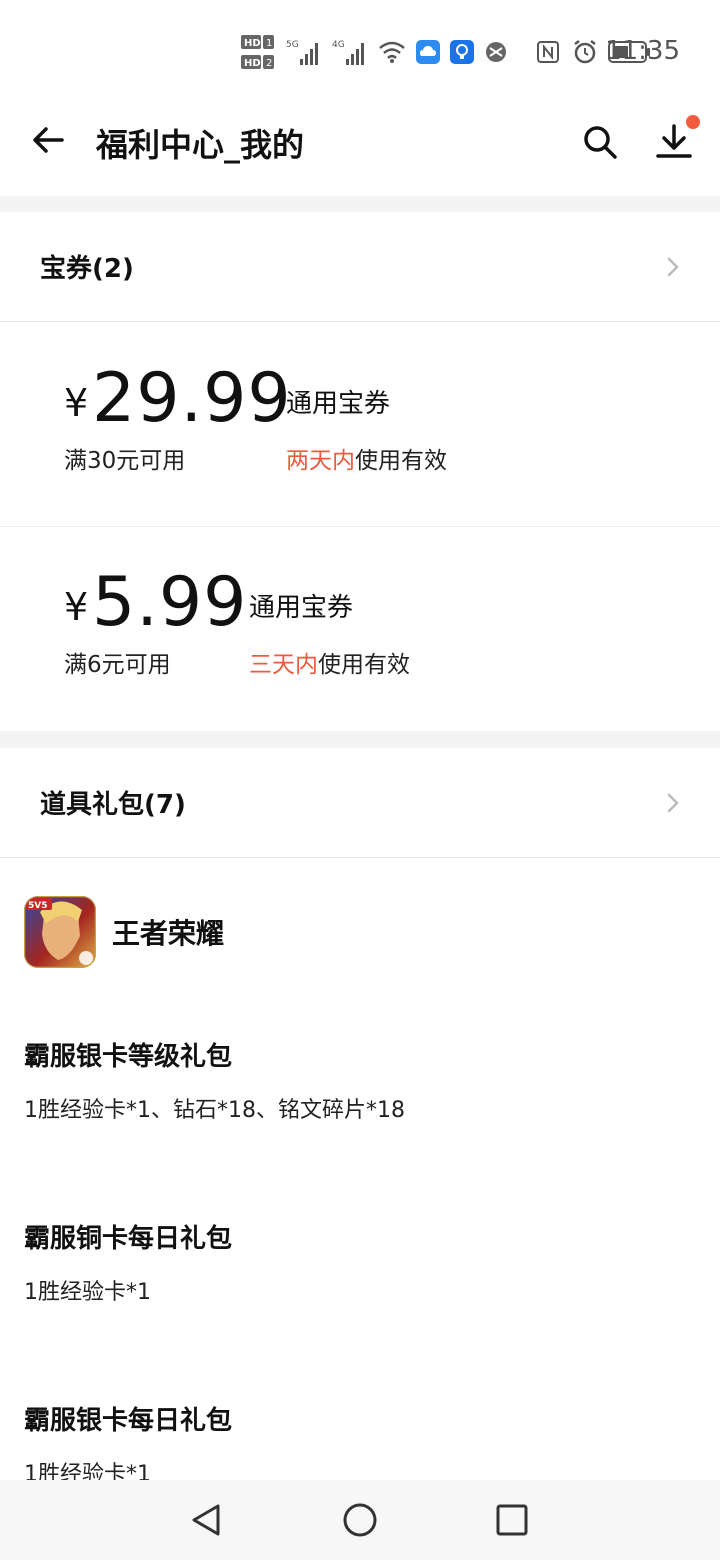 This screenshot has width=720, height=1560. Describe the element at coordinates (214, 1110) in the screenshot. I see `gift-desc: 1胜经验卡*1、钻石*18、铭文碎片*18` at that location.